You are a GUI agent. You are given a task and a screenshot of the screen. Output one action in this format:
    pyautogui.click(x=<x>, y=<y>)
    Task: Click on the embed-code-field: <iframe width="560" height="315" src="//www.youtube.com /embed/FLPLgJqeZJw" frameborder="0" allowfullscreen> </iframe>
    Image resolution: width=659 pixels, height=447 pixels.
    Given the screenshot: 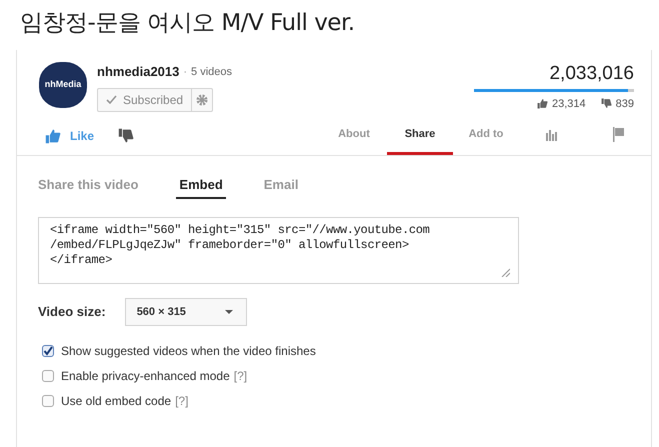 What is the action you would take?
    pyautogui.click(x=278, y=250)
    